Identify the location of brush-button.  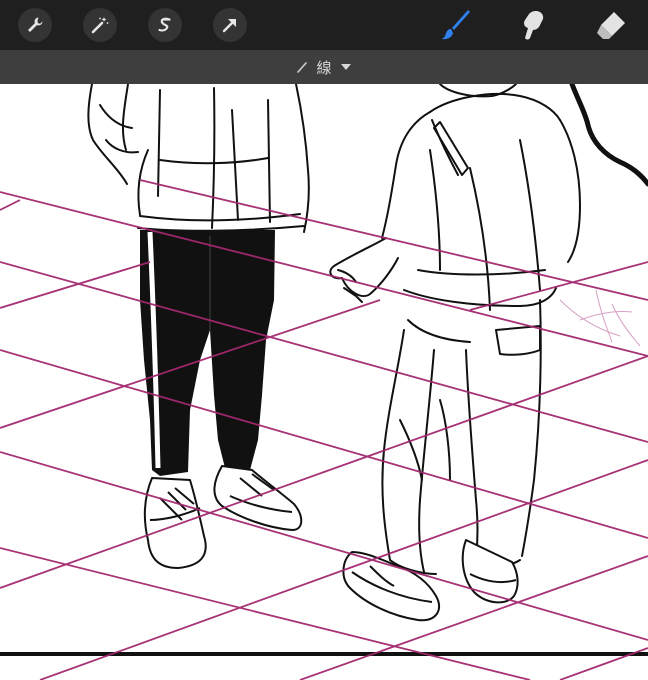
(455, 25).